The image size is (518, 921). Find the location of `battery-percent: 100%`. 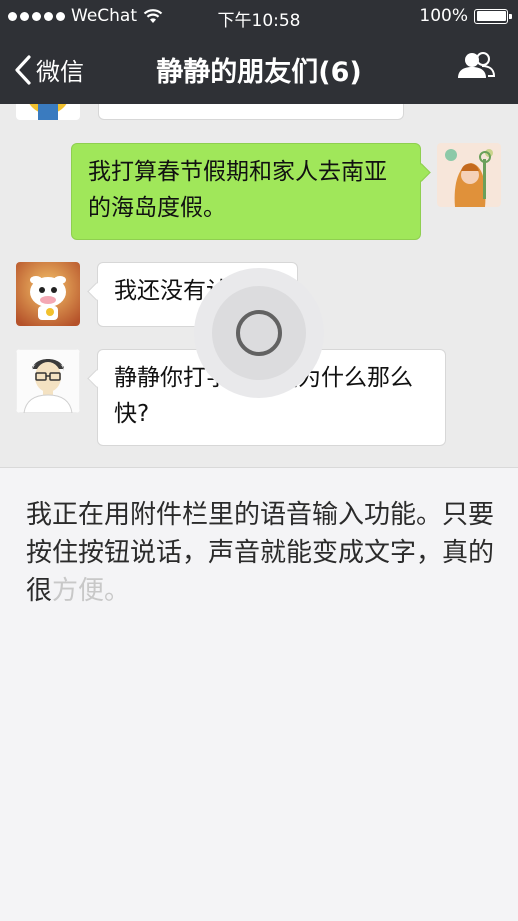

battery-percent: 100% is located at coordinates (443, 16).